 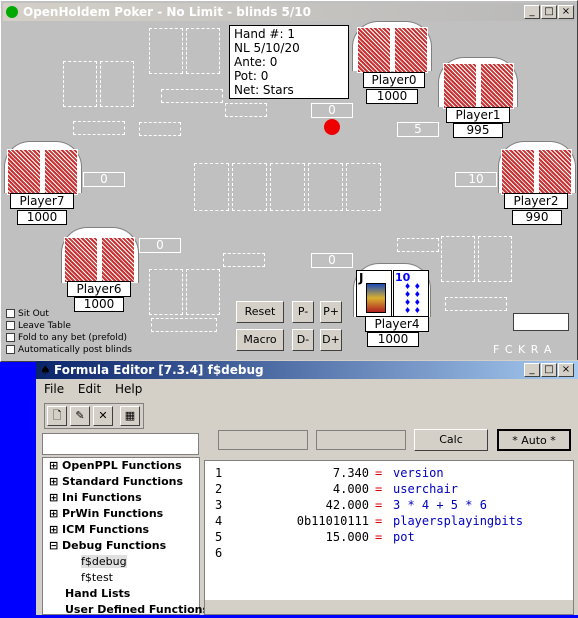 I want to click on tree-node: User Defined Functions, so click(x=126, y=610).